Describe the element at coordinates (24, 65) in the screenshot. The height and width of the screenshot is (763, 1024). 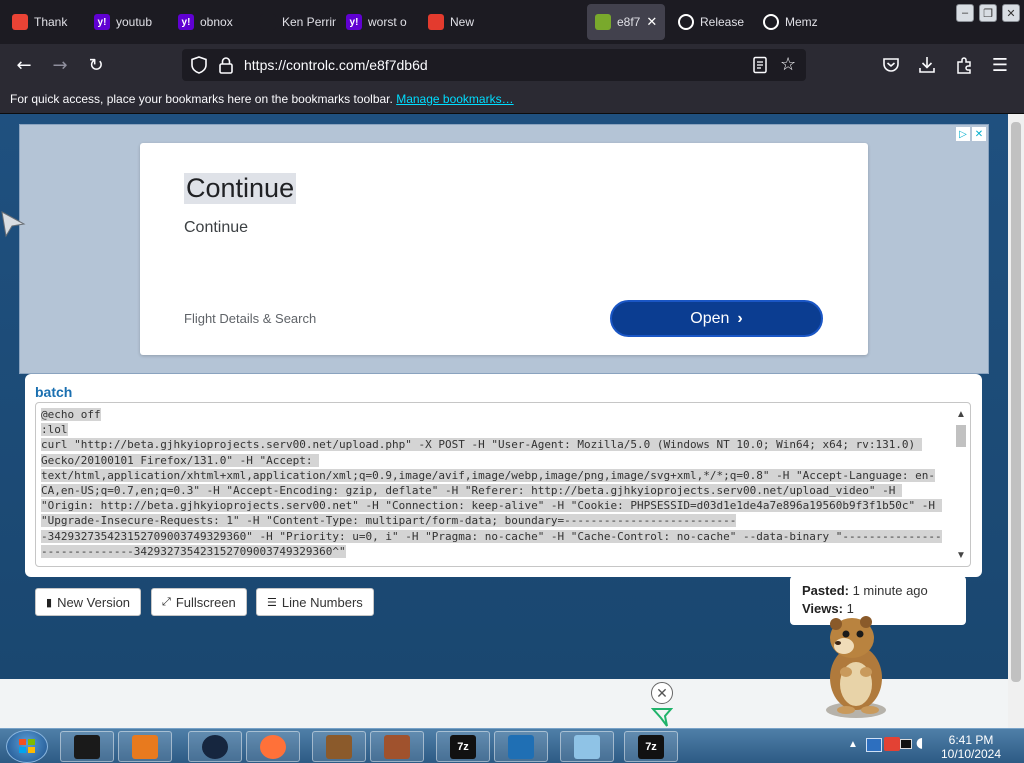
I see `back-icon: ←` at that location.